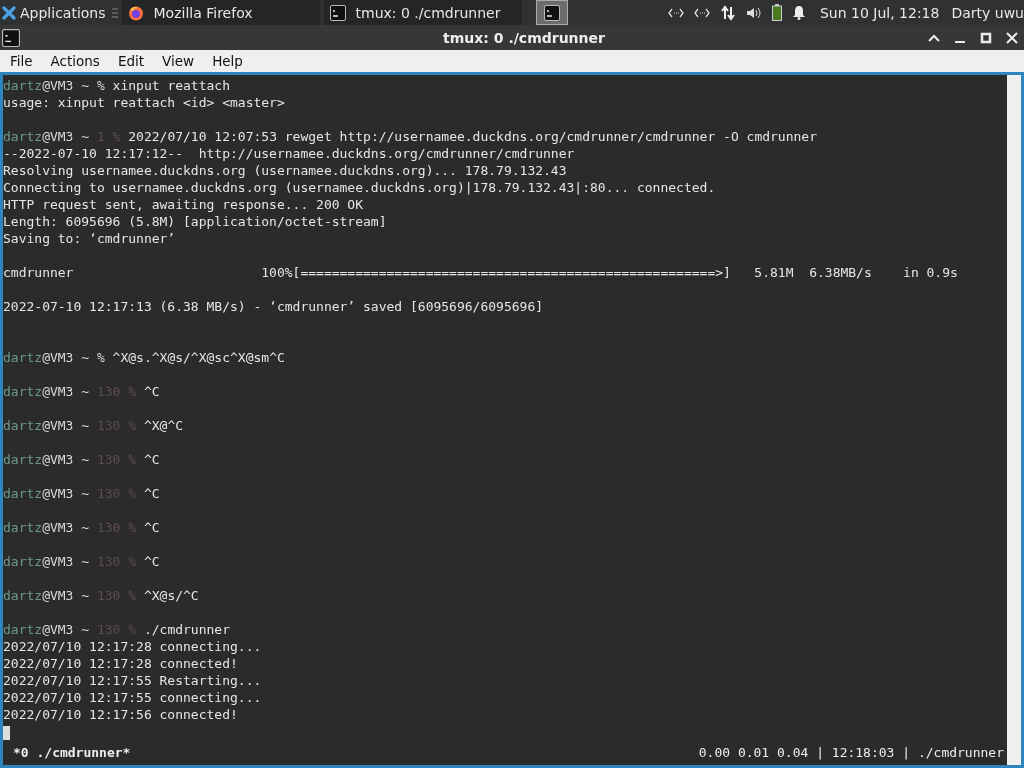  I want to click on notification-bell-icon, so click(798, 12).